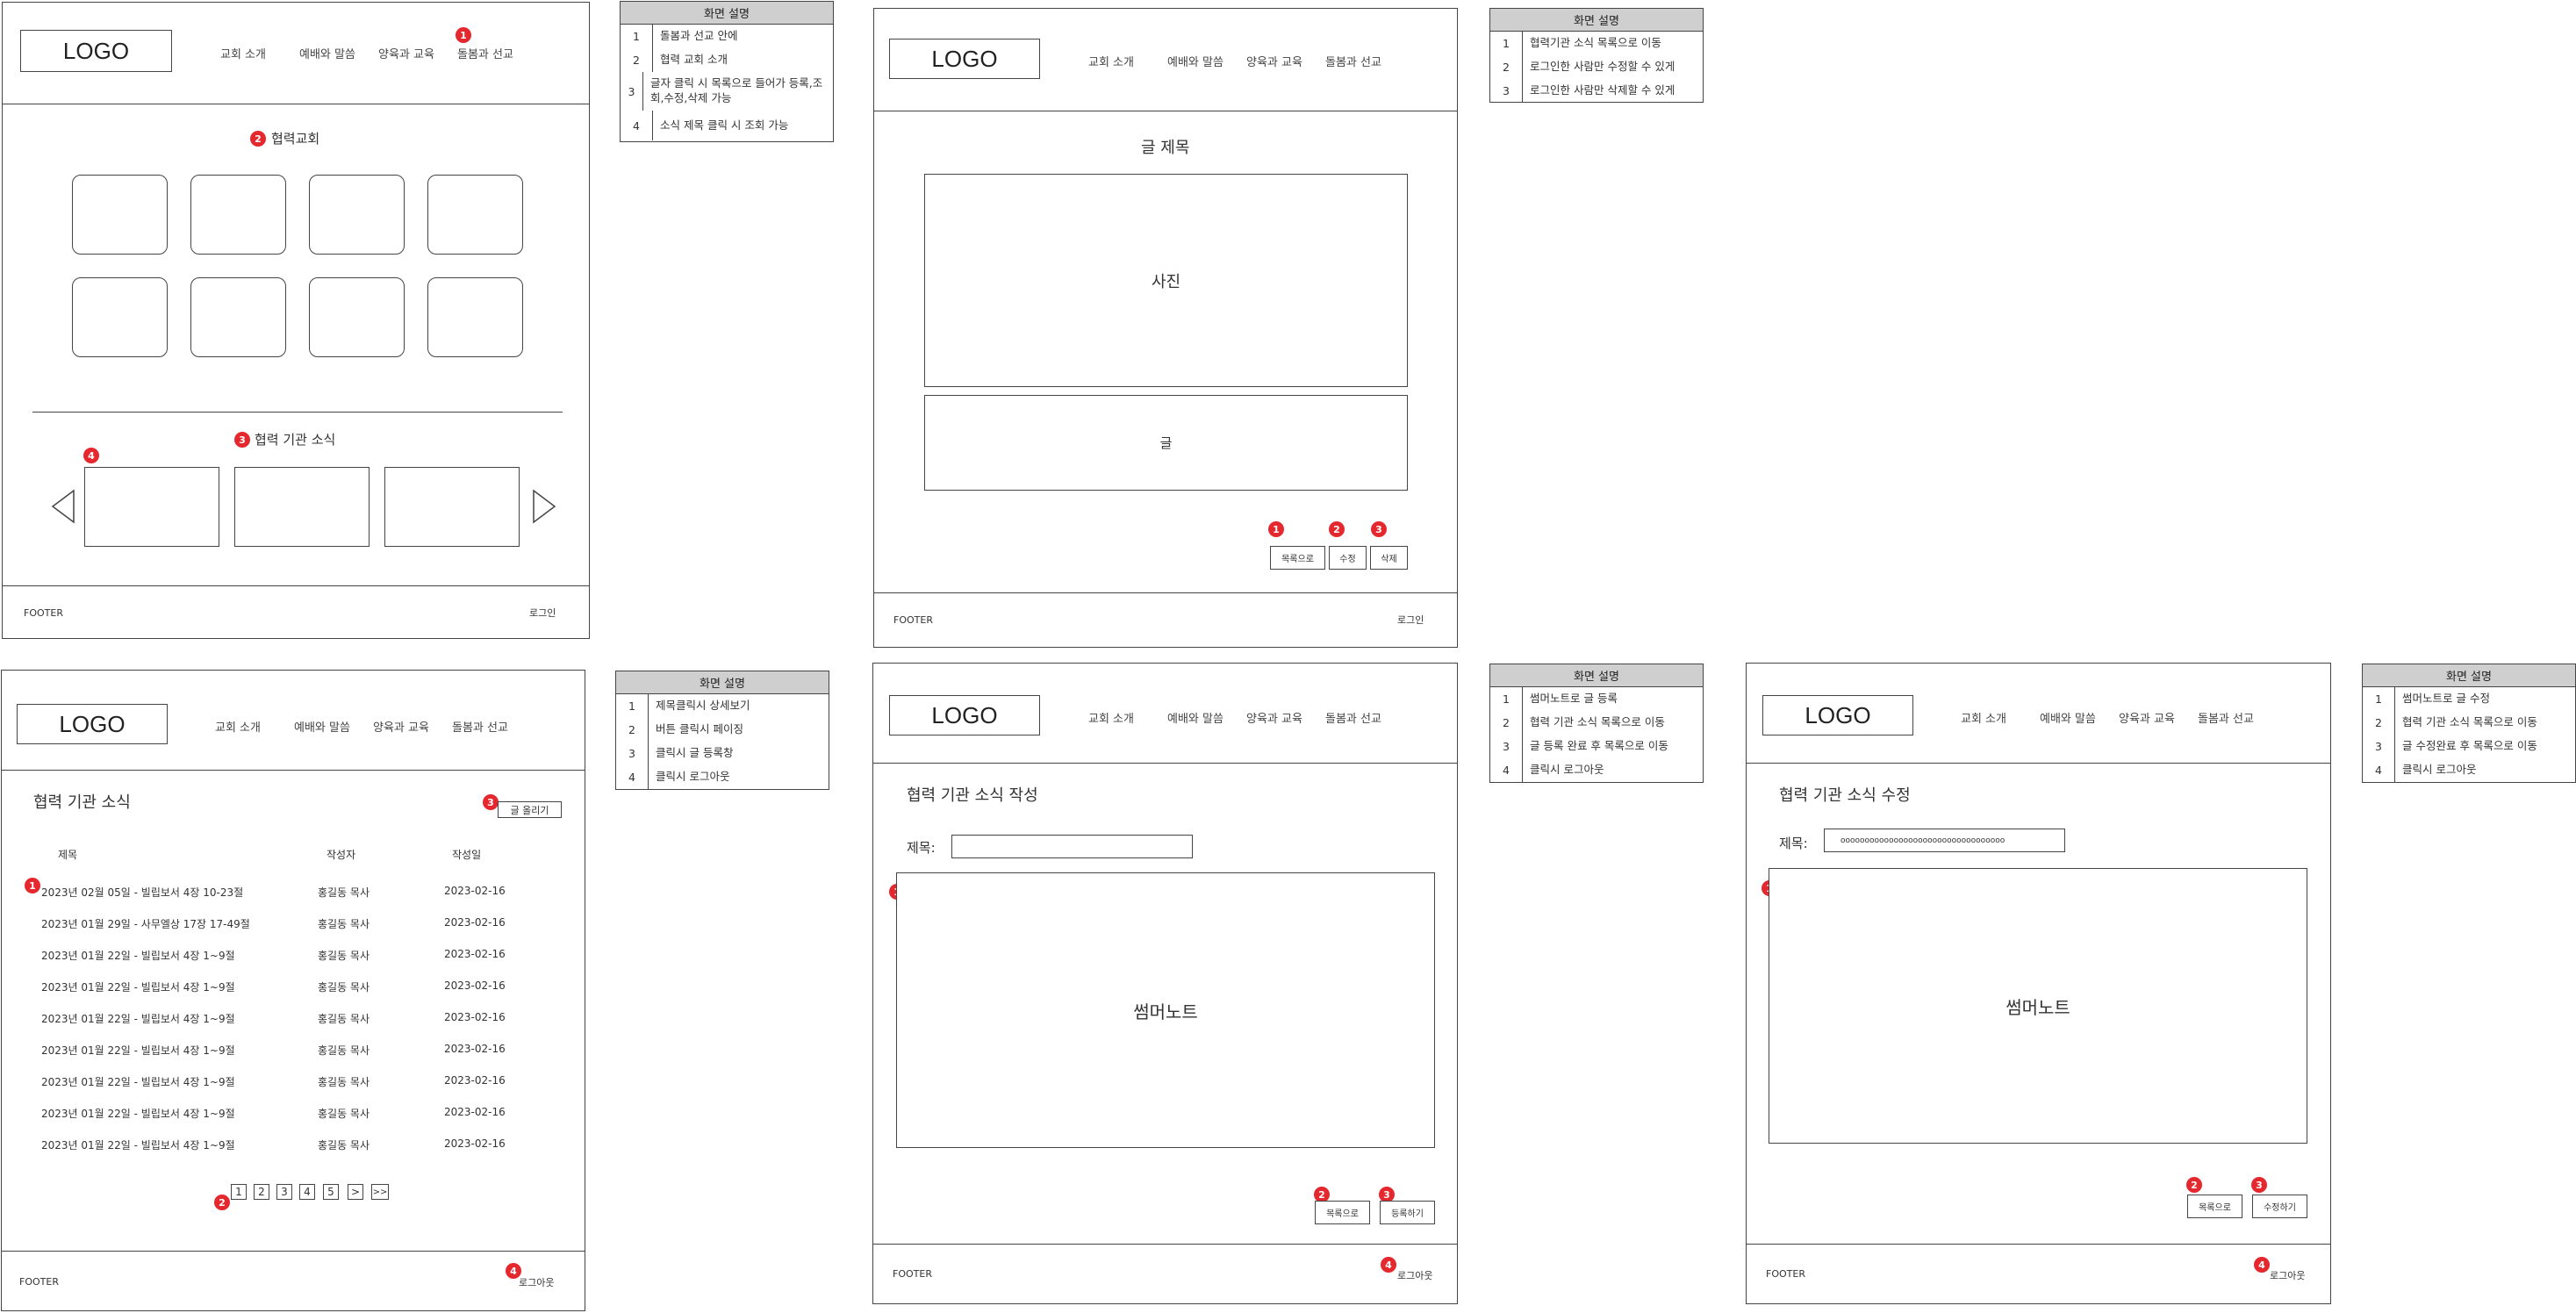 The height and width of the screenshot is (1313, 2576). Describe the element at coordinates (239, 1192) in the screenshot. I see `page-button-1: 1` at that location.